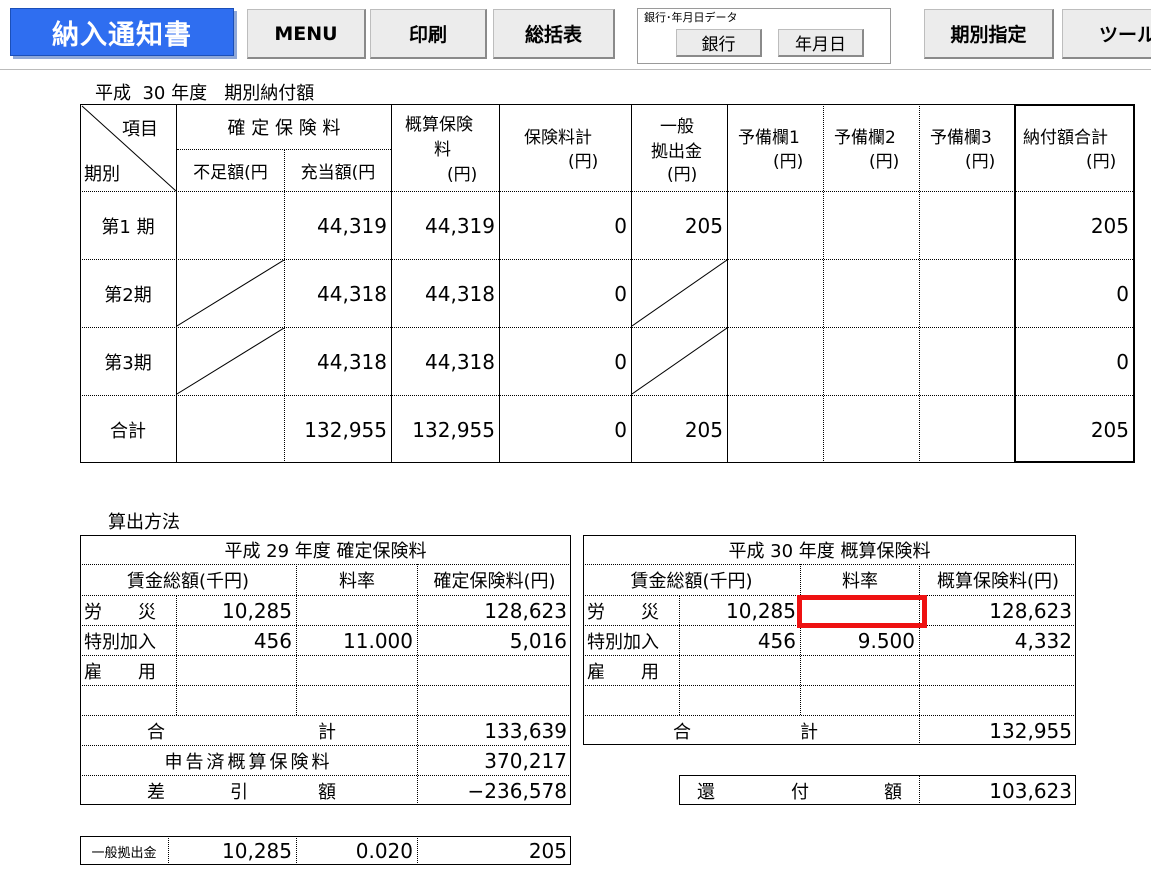 This screenshot has height=877, width=1151. I want to click on kakutei-tokubetsu-premium: 5,016, so click(538, 640).